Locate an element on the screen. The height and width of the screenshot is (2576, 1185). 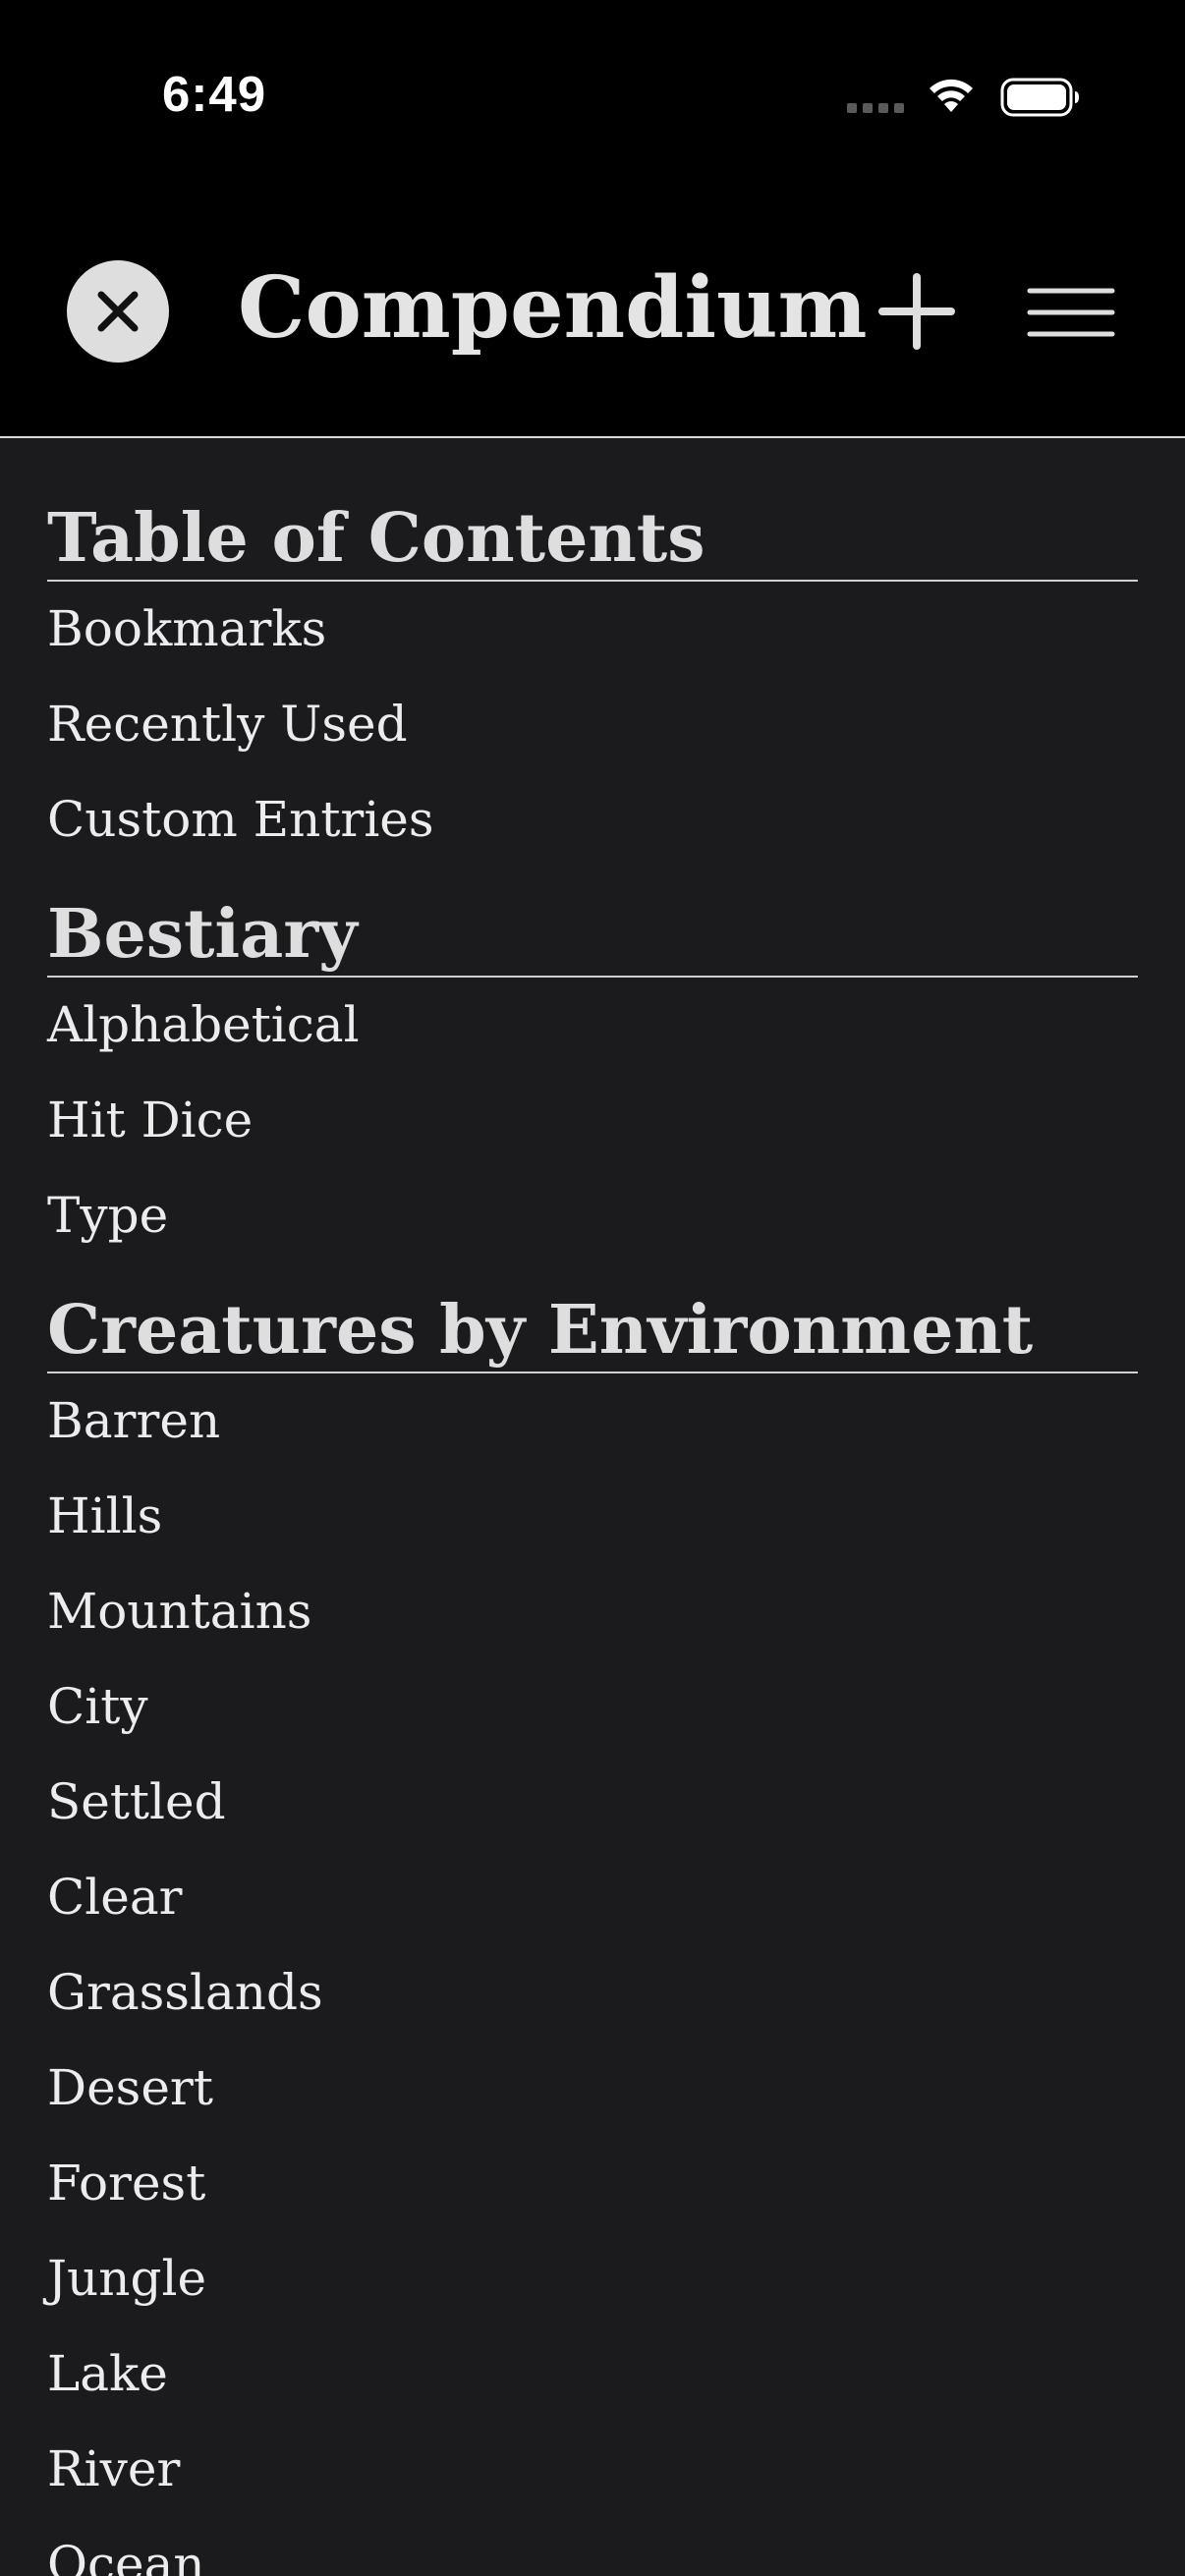
list-item-hit-dice: Hit Dice is located at coordinates (592, 1120).